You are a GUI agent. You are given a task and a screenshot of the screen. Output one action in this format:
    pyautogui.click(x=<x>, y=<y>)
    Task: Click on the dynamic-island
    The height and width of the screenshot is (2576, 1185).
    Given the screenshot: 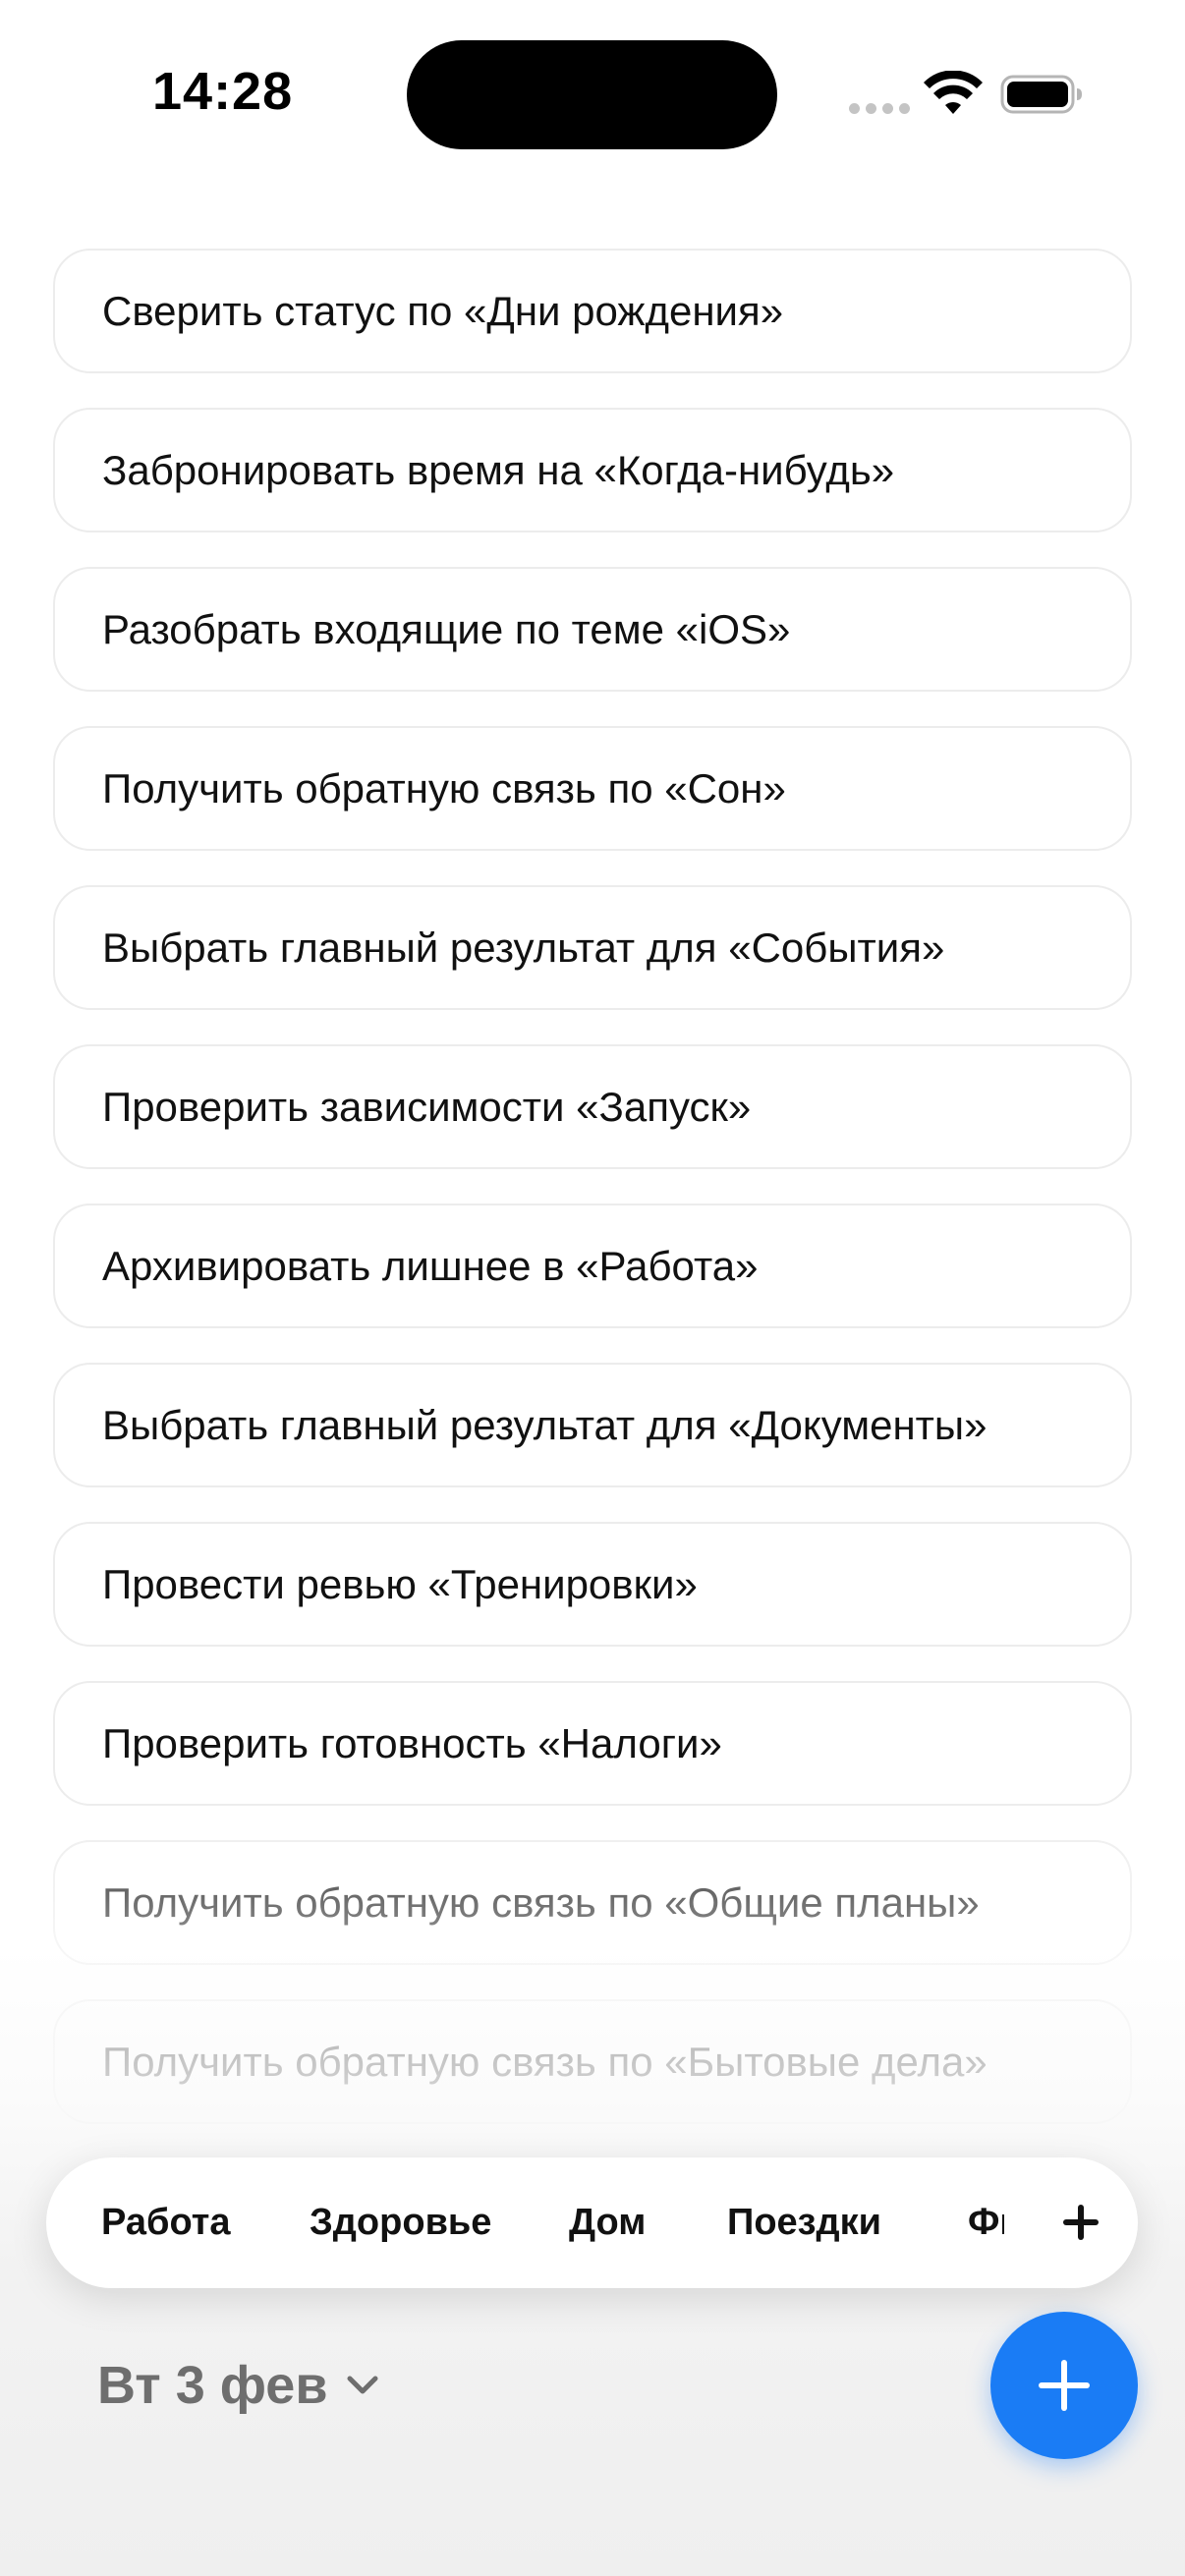 What is the action you would take?
    pyautogui.click(x=592, y=94)
    